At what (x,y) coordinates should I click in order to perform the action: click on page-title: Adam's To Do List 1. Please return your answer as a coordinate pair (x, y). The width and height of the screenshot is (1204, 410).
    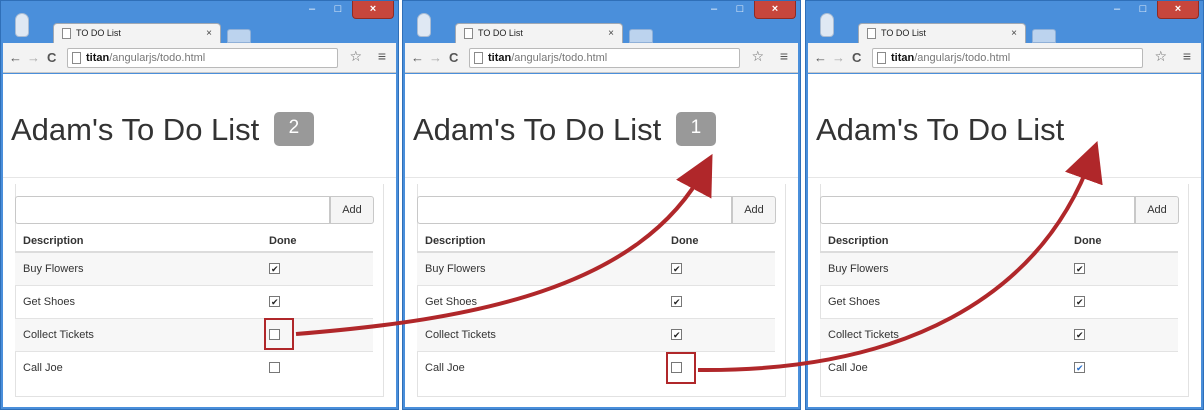
    Looking at the image, I should click on (564, 130).